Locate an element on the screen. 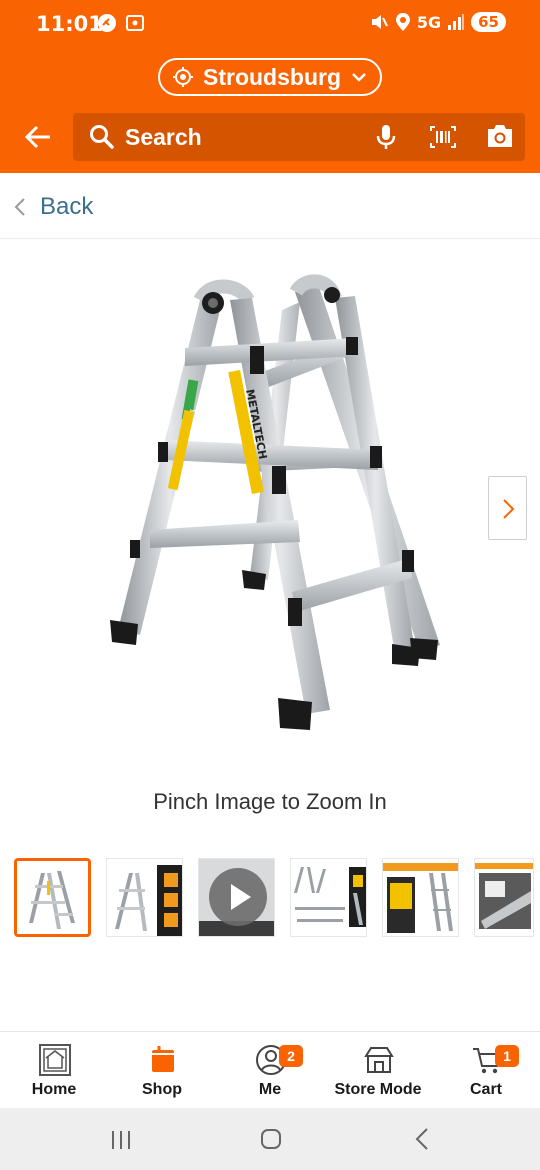  me-badge: 2 is located at coordinates (291, 1056).